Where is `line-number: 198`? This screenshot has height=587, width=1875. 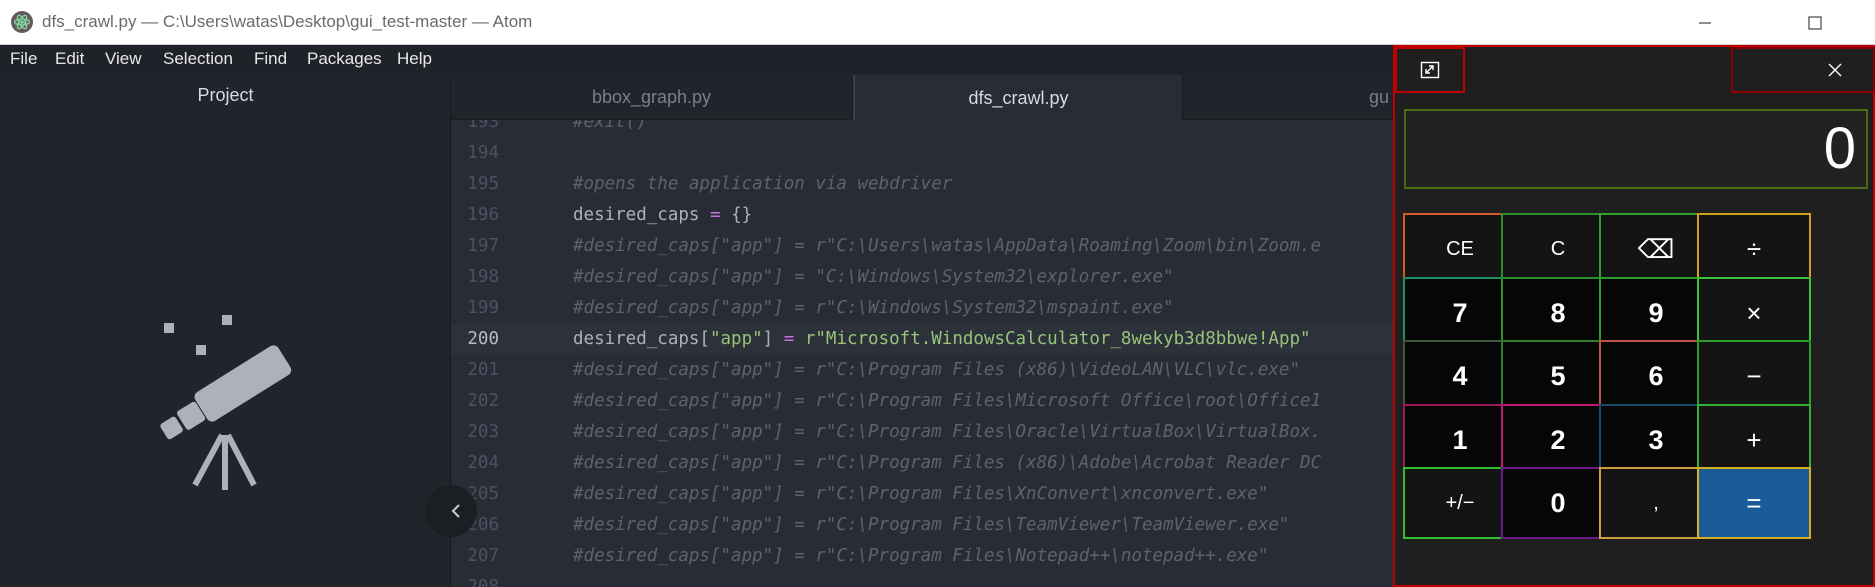
line-number: 198 is located at coordinates (483, 277).